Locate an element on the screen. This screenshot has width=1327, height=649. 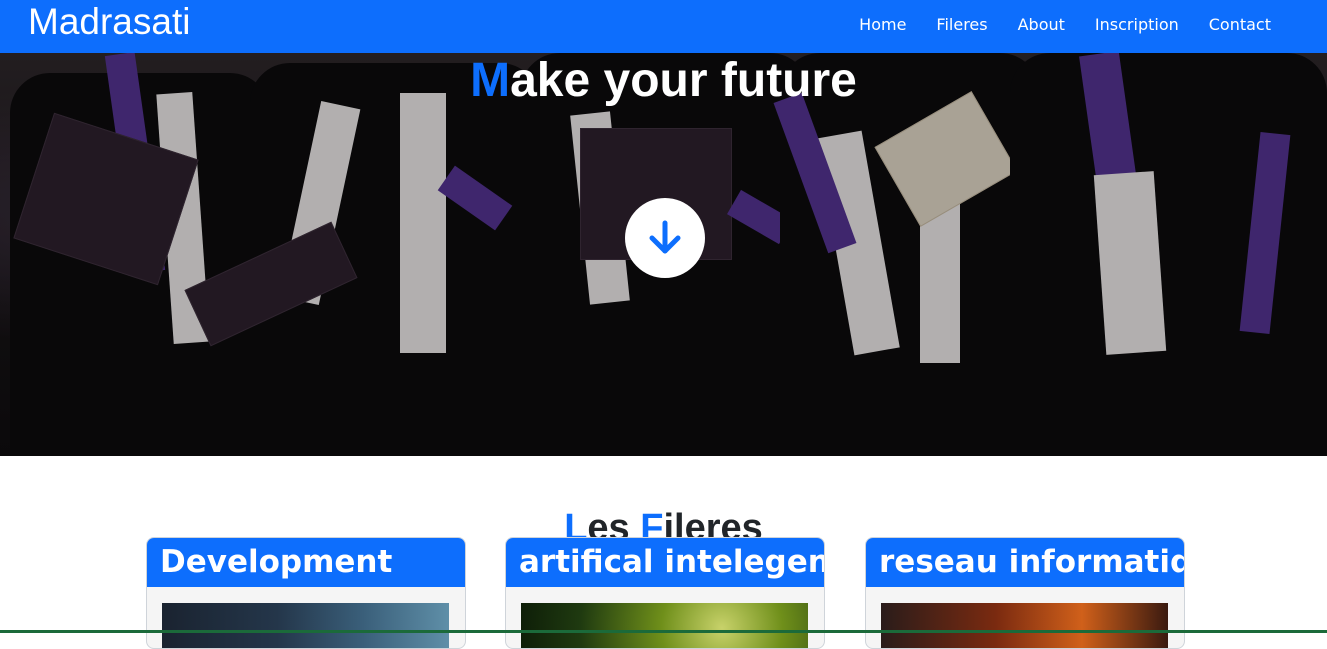
nav-contact: Contact is located at coordinates (1240, 25).